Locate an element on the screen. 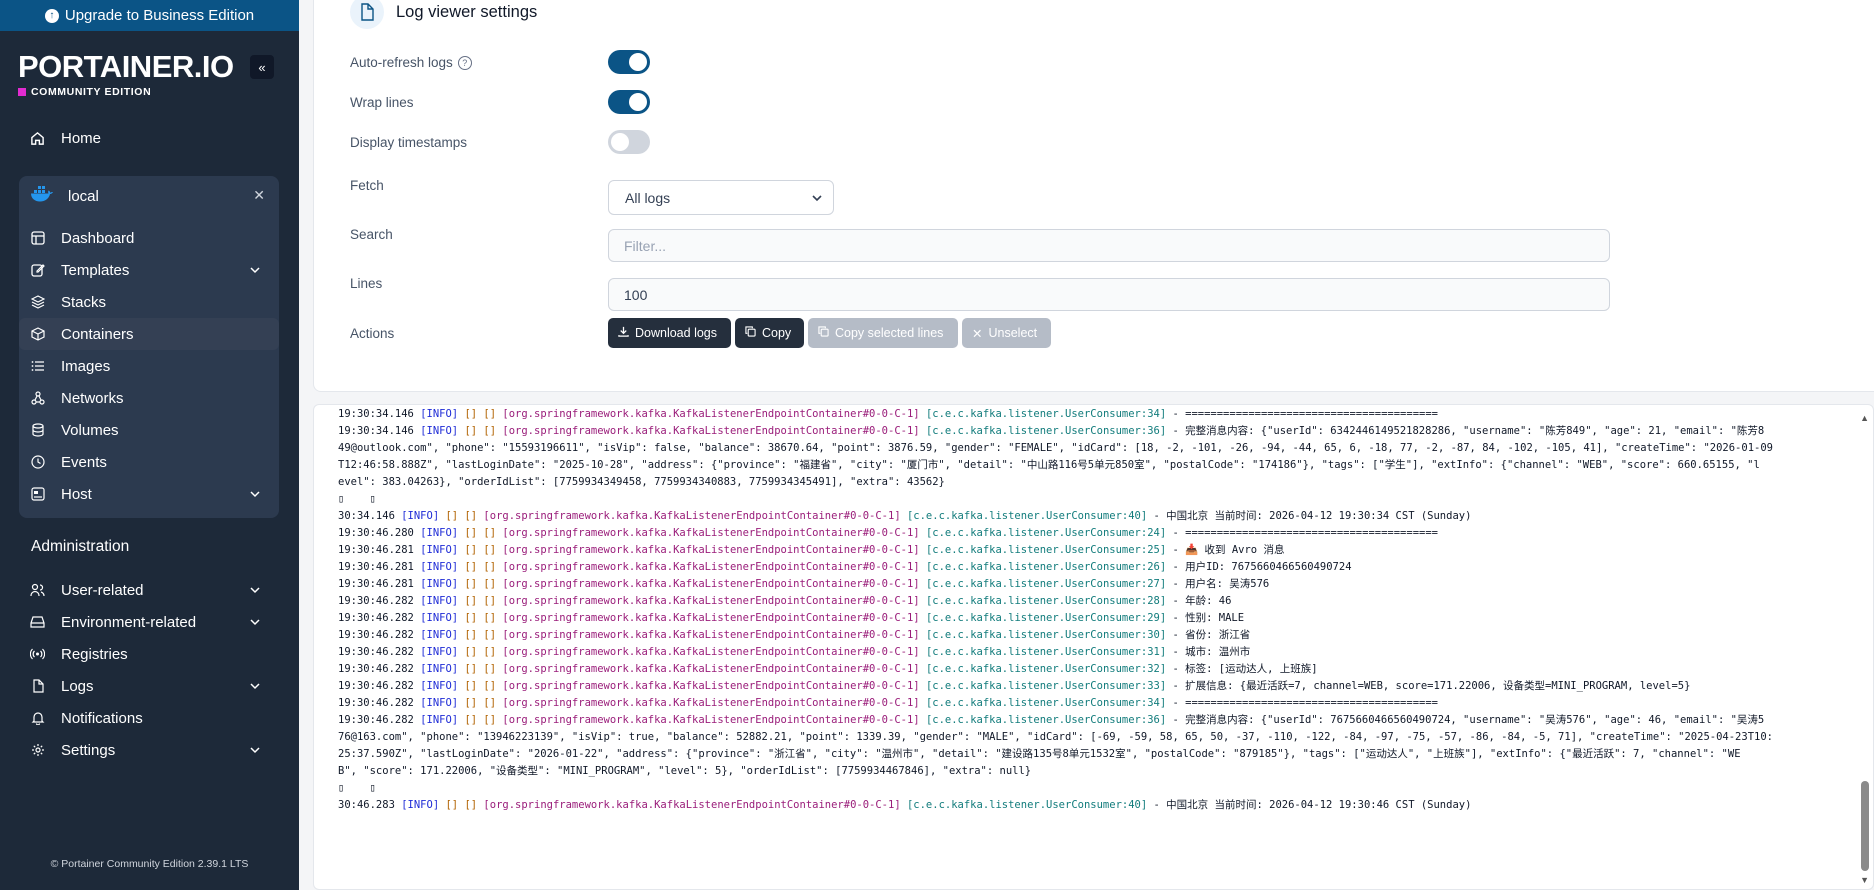 The height and width of the screenshot is (890, 1874). sidebar-item-environment-related: Environment-related is located at coordinates (149, 622).